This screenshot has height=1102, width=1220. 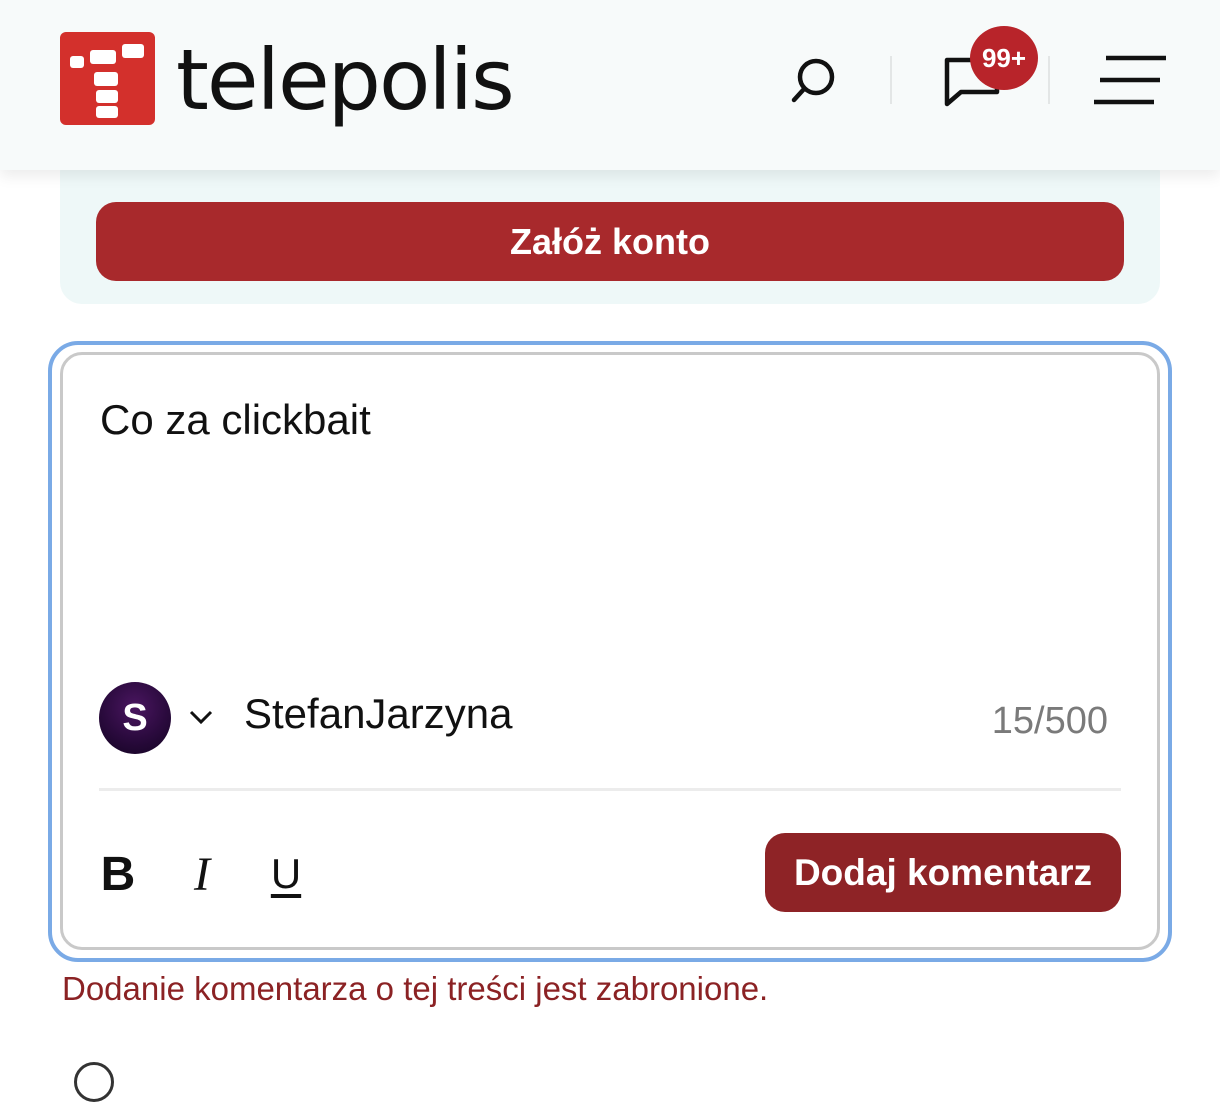 What do you see at coordinates (94, 1082) in the screenshot?
I see `next-comment-avatar` at bounding box center [94, 1082].